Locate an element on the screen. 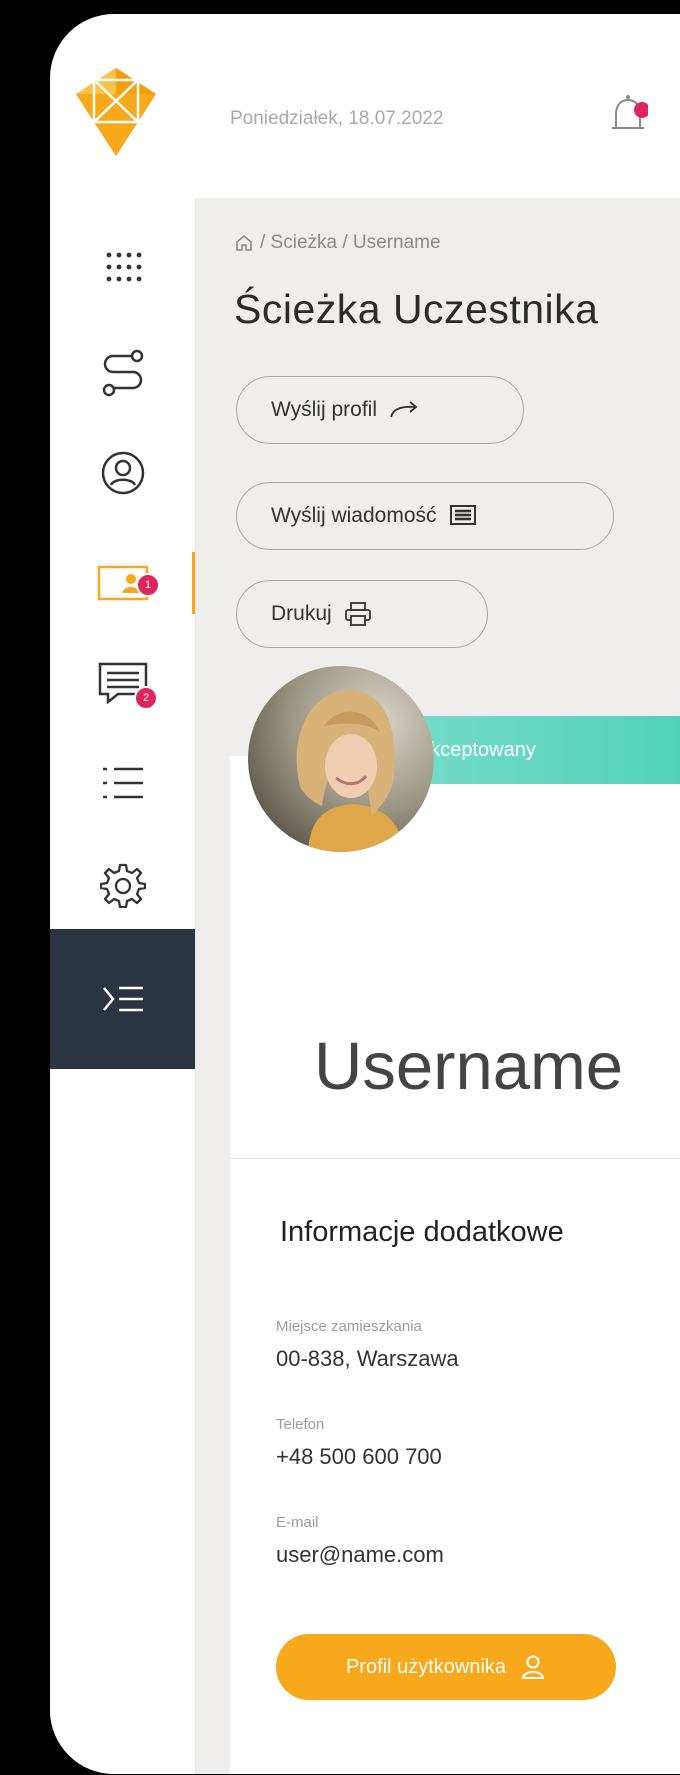 The height and width of the screenshot is (1775, 680). print-label: Drukuj is located at coordinates (301, 613).